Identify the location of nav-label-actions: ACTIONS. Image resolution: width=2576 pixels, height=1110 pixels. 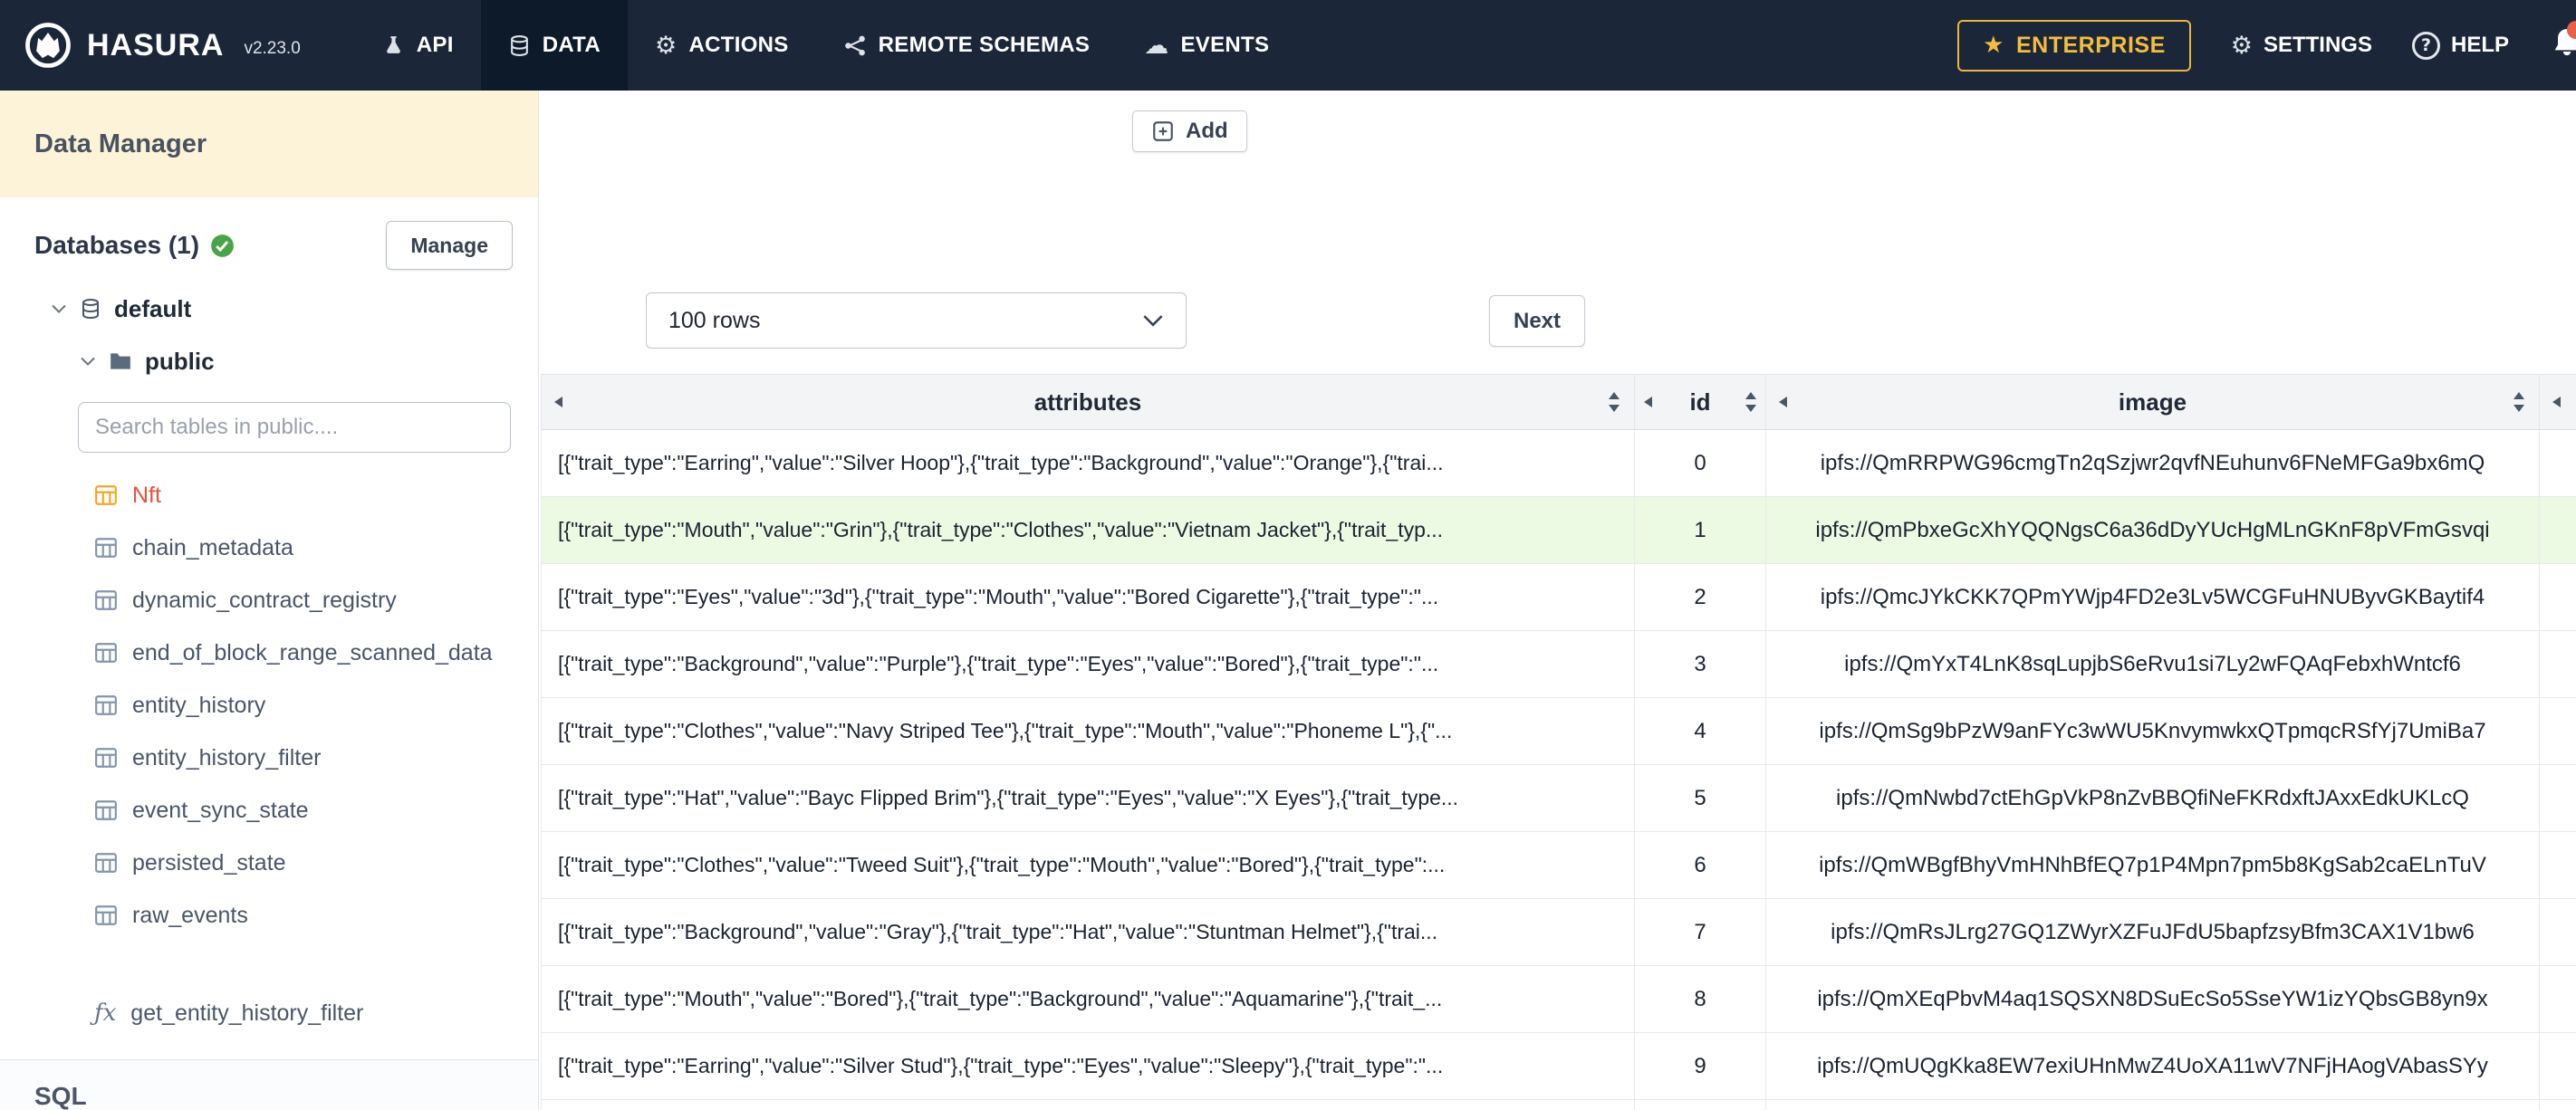
(738, 45).